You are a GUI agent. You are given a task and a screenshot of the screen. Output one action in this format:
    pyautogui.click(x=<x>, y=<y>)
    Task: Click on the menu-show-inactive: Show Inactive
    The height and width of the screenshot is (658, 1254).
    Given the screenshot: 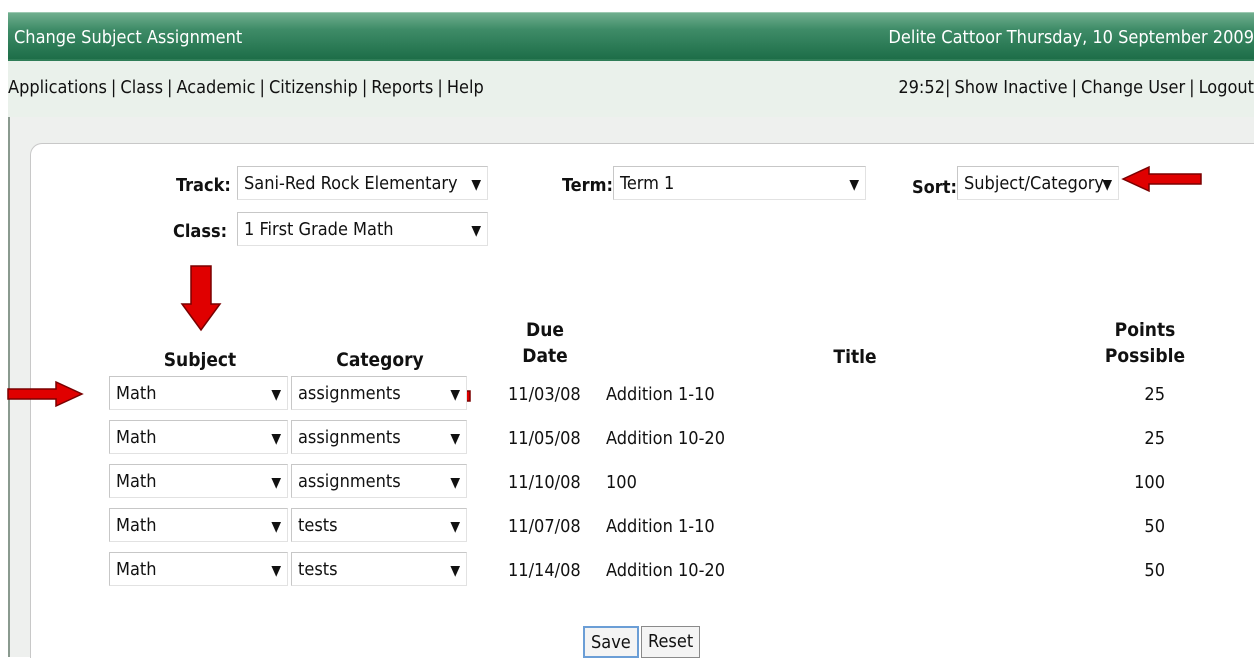 What is the action you would take?
    pyautogui.click(x=1010, y=87)
    